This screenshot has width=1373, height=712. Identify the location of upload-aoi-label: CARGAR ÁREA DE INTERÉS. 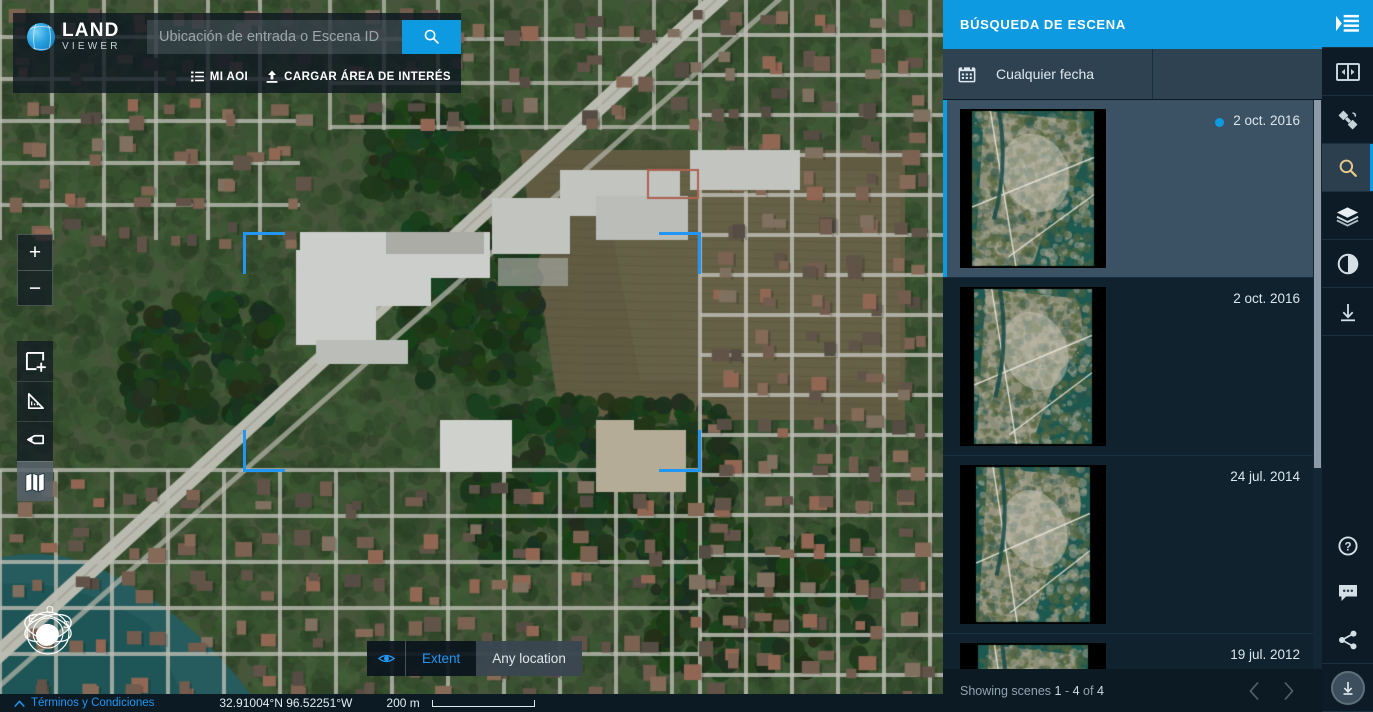
(367, 76).